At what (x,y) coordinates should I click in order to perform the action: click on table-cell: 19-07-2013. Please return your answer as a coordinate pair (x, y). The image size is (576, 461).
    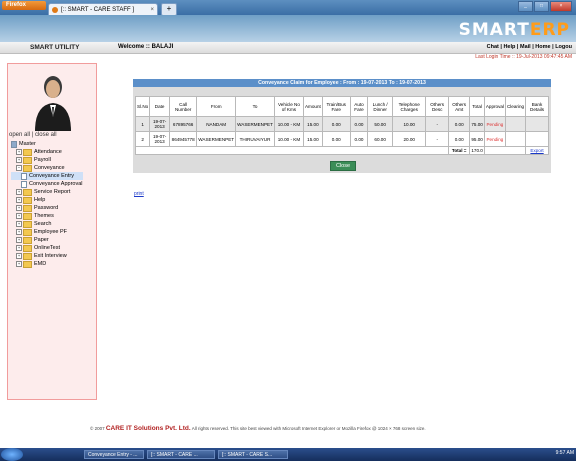
    Looking at the image, I should click on (160, 124).